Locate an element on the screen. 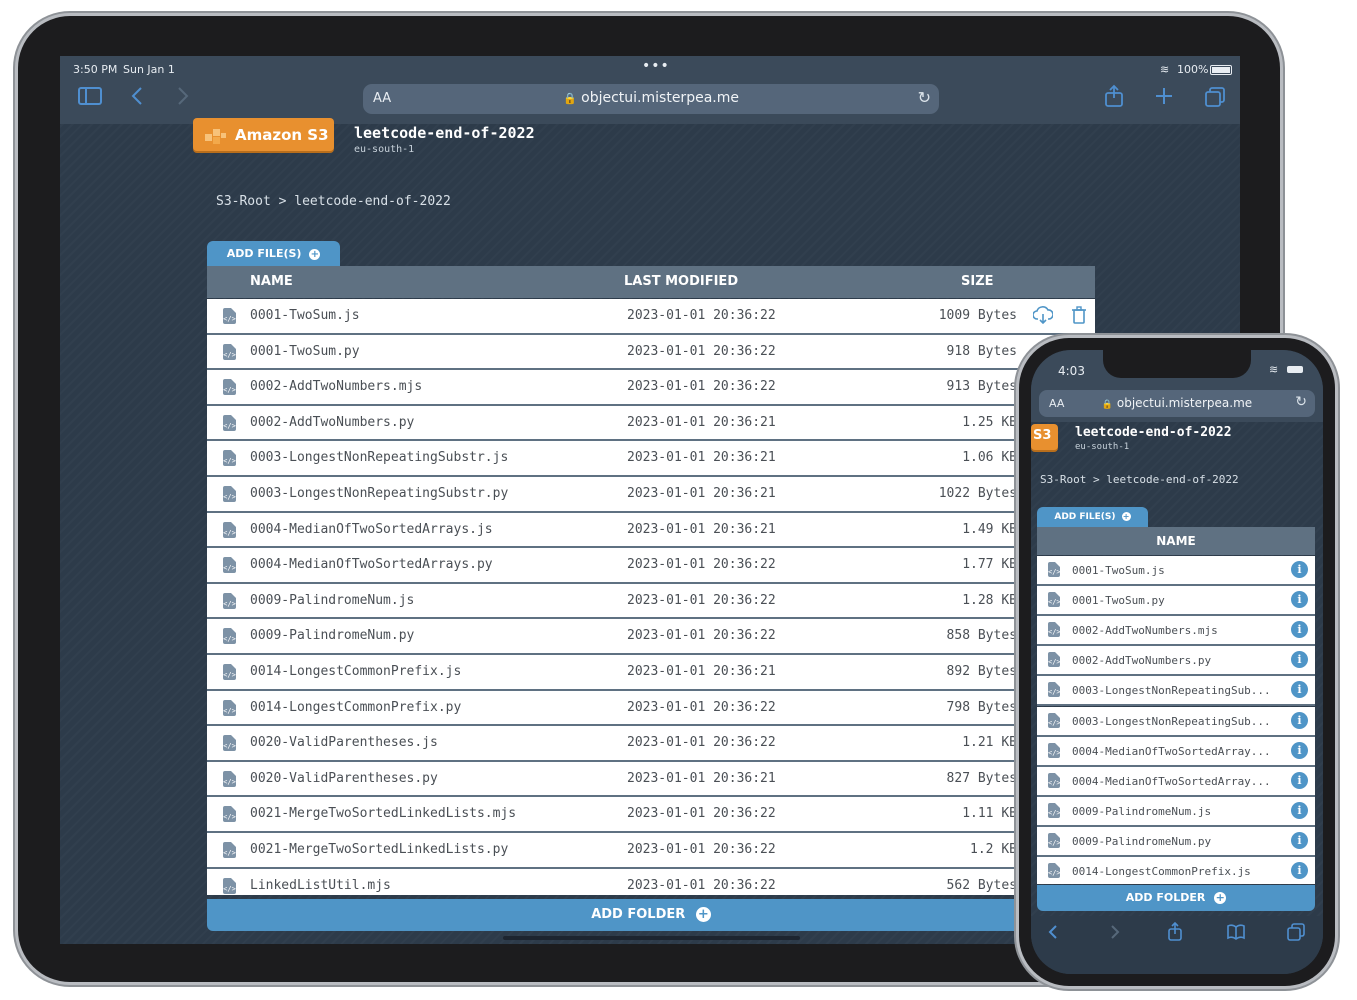 The image size is (1357, 1000). bookmarks-icon is located at coordinates (1236, 934).